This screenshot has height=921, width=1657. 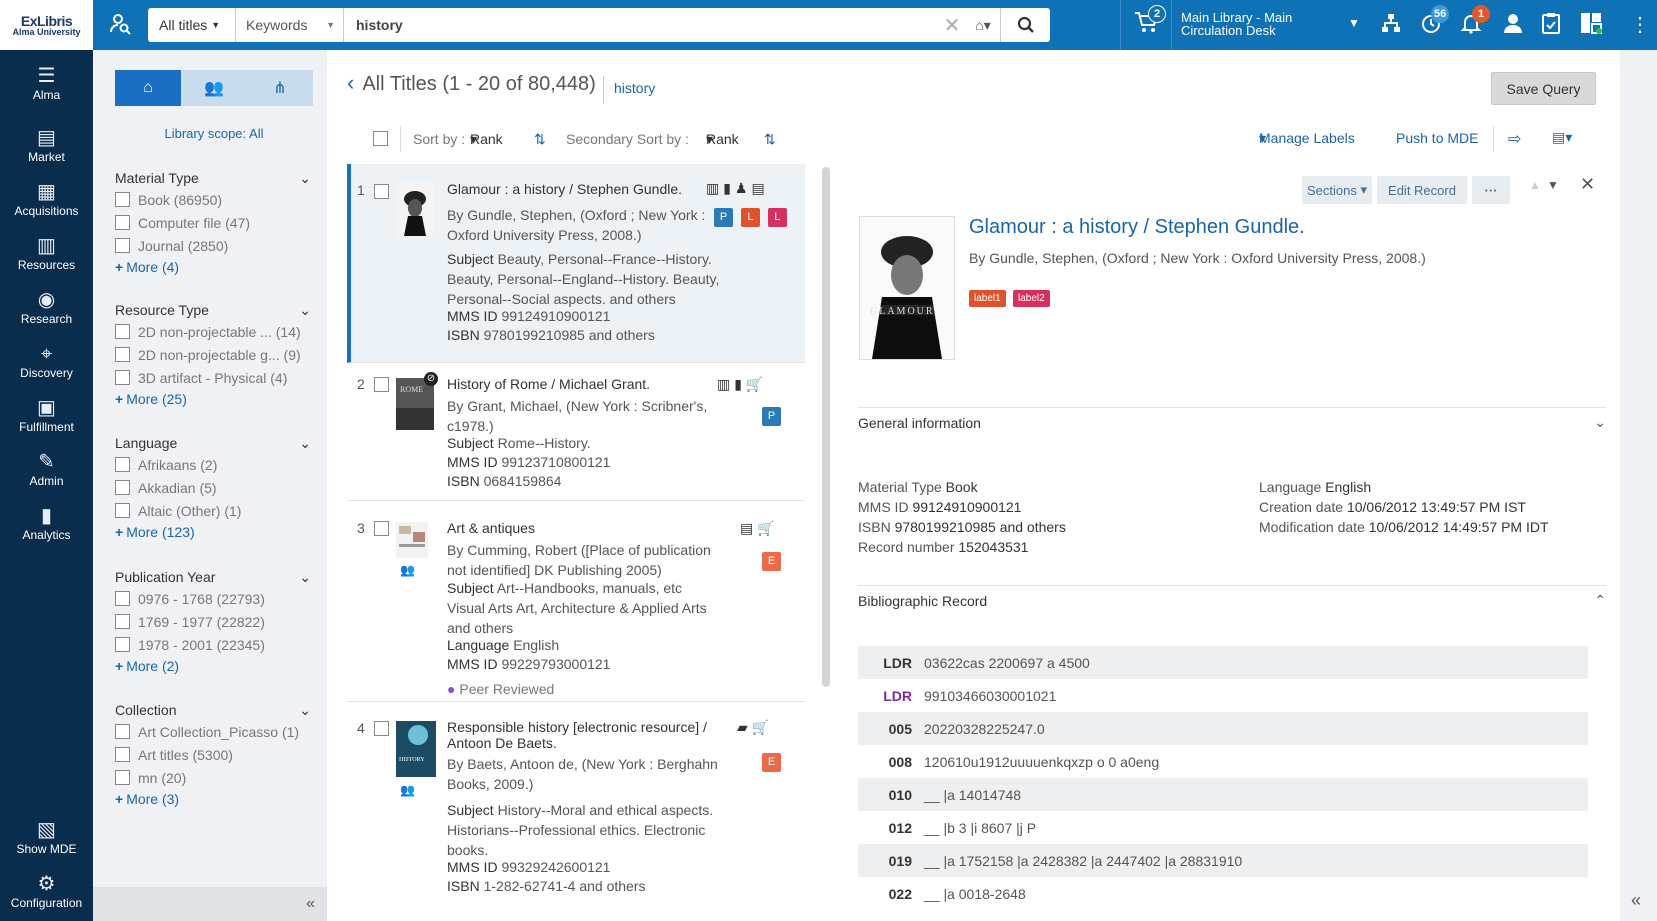 What do you see at coordinates (213, 245) in the screenshot?
I see `facet-option: Journal (2850)` at bounding box center [213, 245].